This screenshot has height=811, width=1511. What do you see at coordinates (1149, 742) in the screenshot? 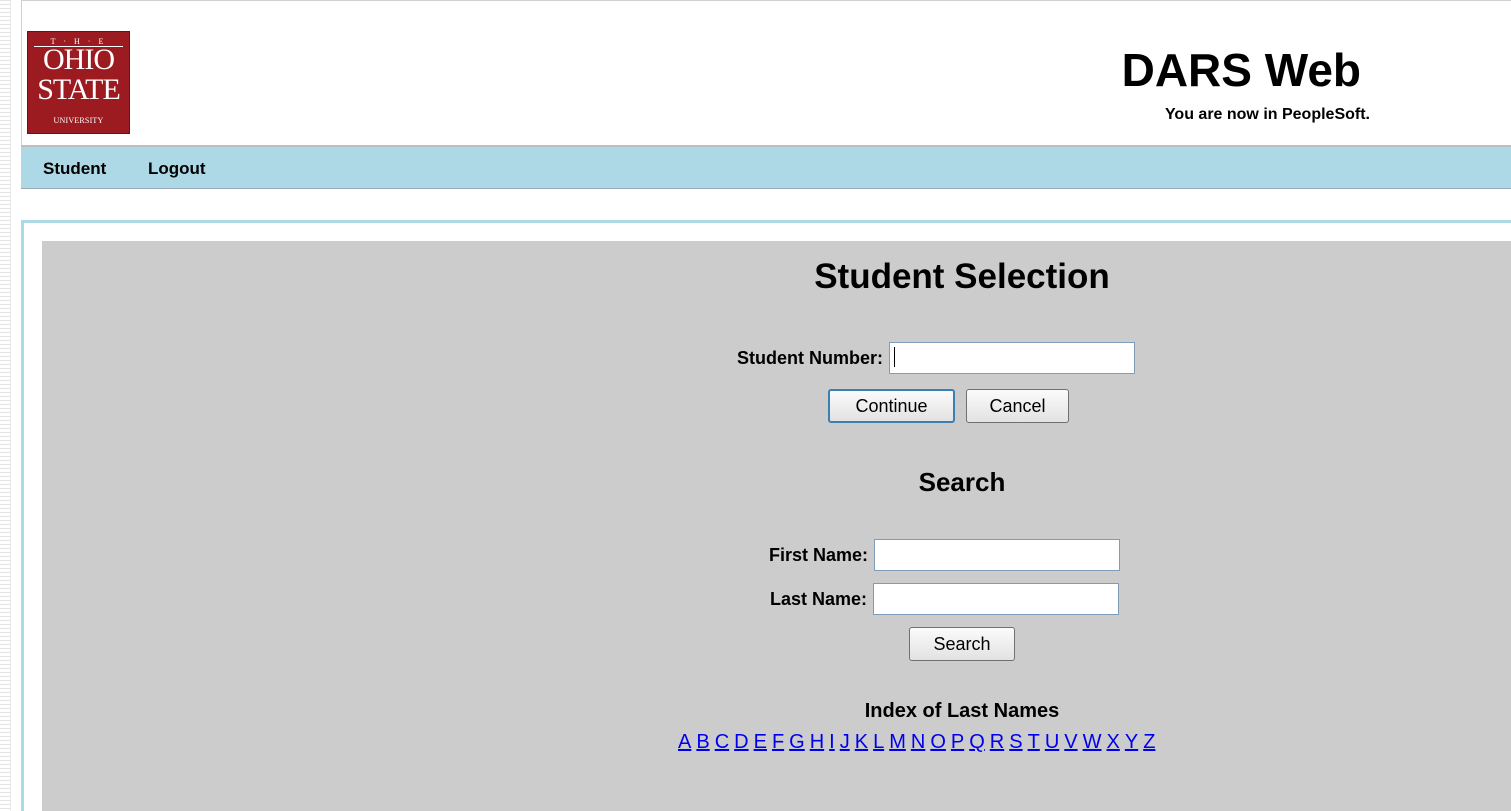
I see `letter-link-z: Z` at bounding box center [1149, 742].